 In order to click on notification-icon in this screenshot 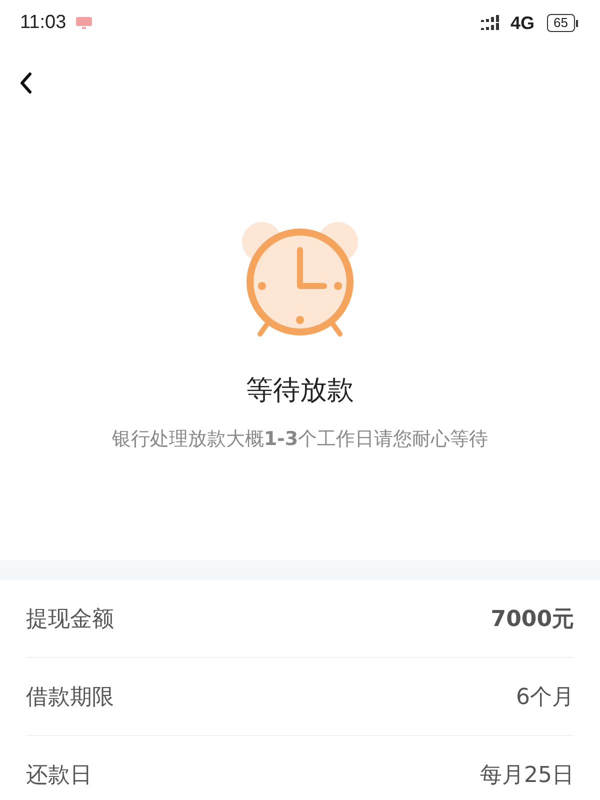, I will do `click(84, 23)`.